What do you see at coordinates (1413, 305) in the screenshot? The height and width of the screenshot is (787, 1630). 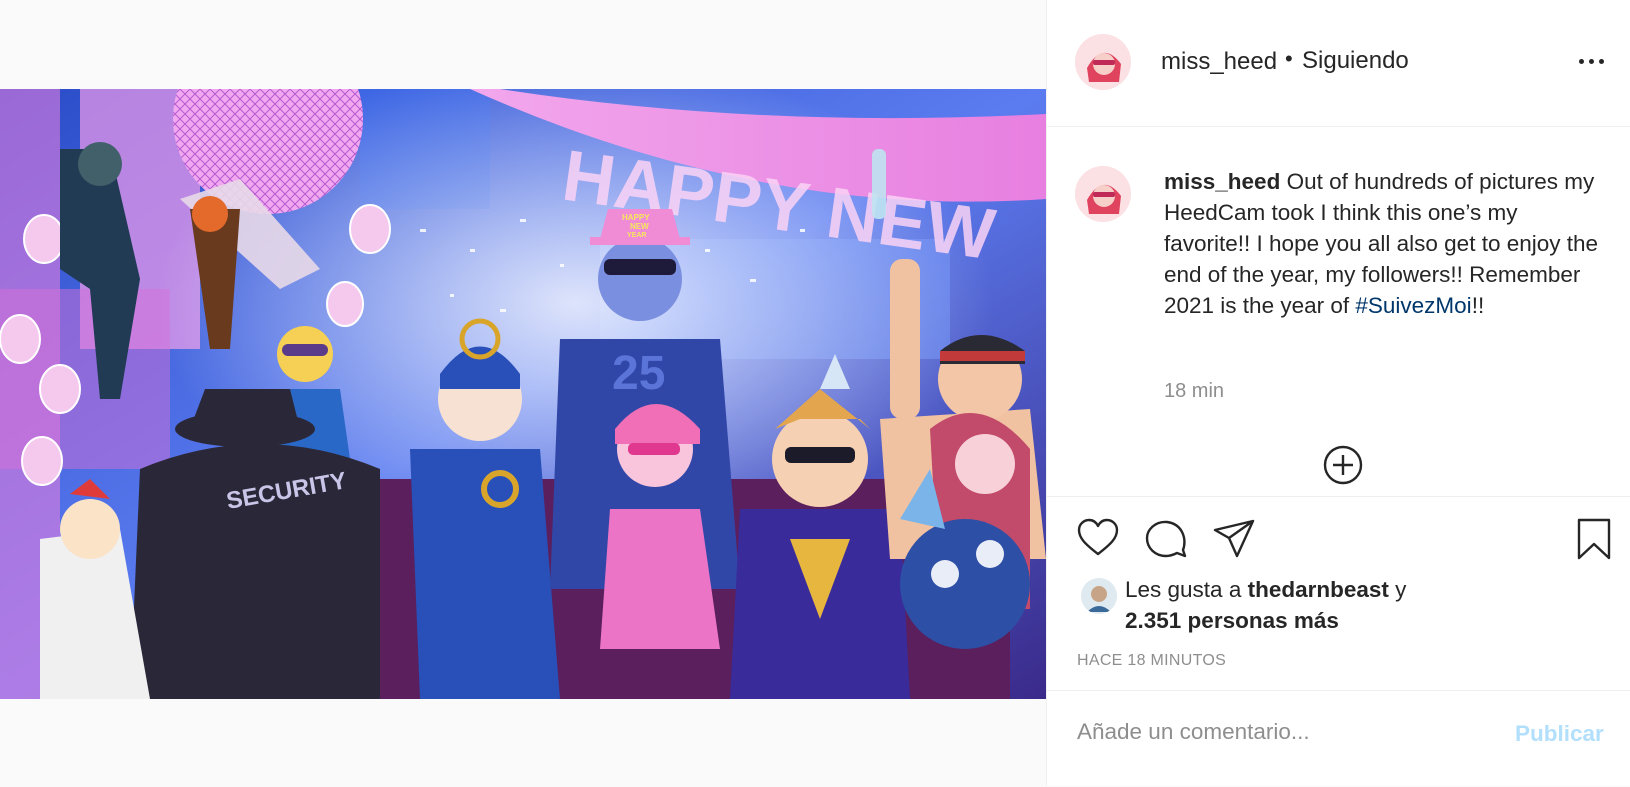 I see `hashtag-link: #SuivezMoi` at bounding box center [1413, 305].